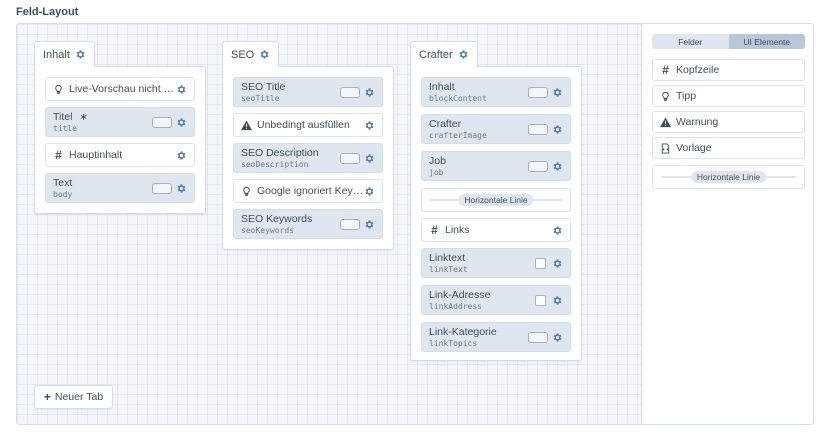 This screenshot has width=832, height=443. I want to click on tab-content: Inhalt blockContent Crafter crafterImage, so click(496, 213).